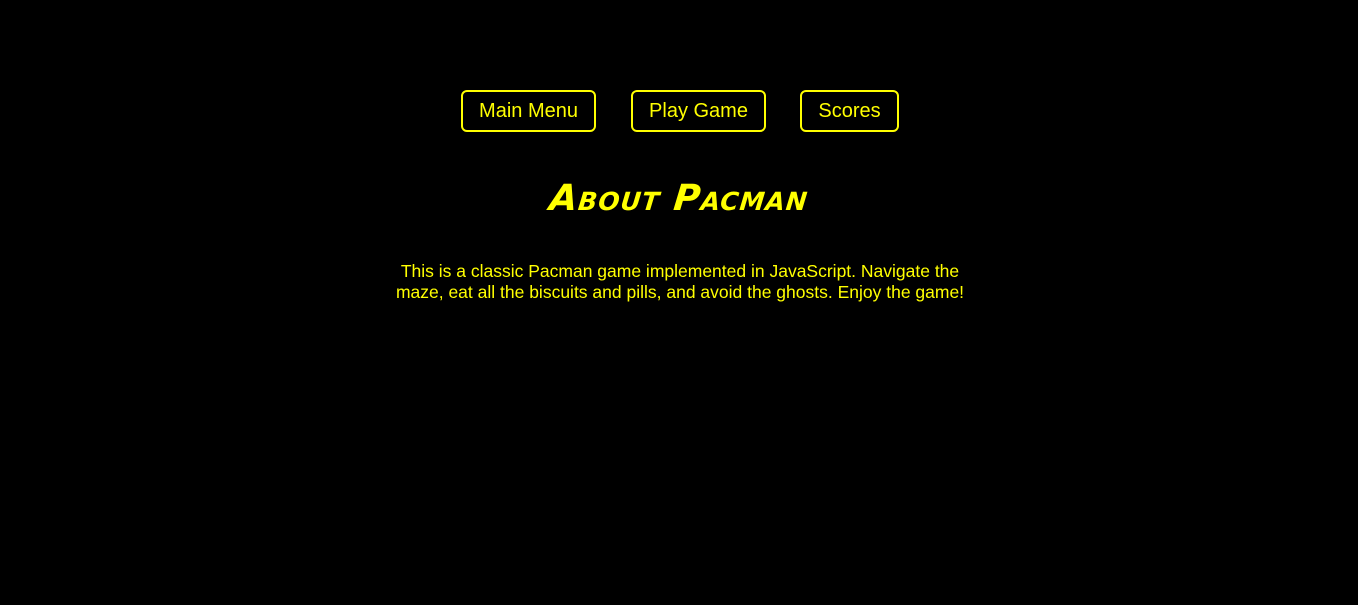  Describe the element at coordinates (698, 111) in the screenshot. I see `play-game-button: Play Game` at that location.